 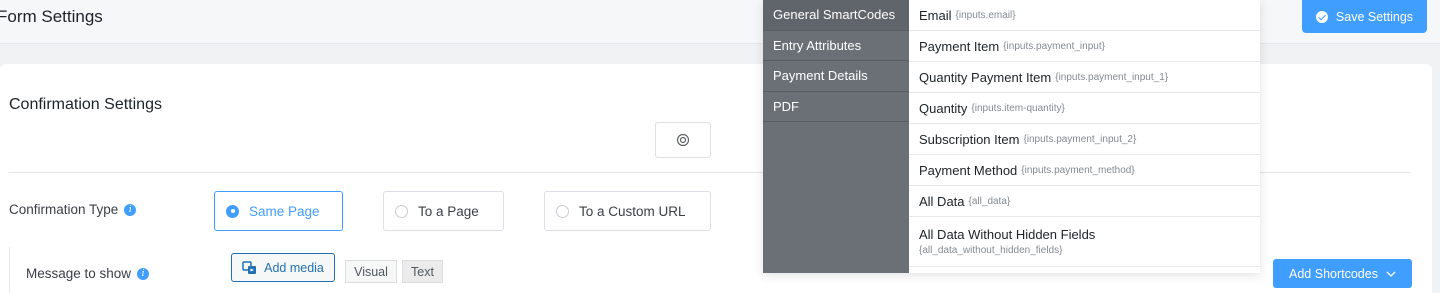 I want to click on confirmation-type-label: Confirmation Type i, so click(x=73, y=209).